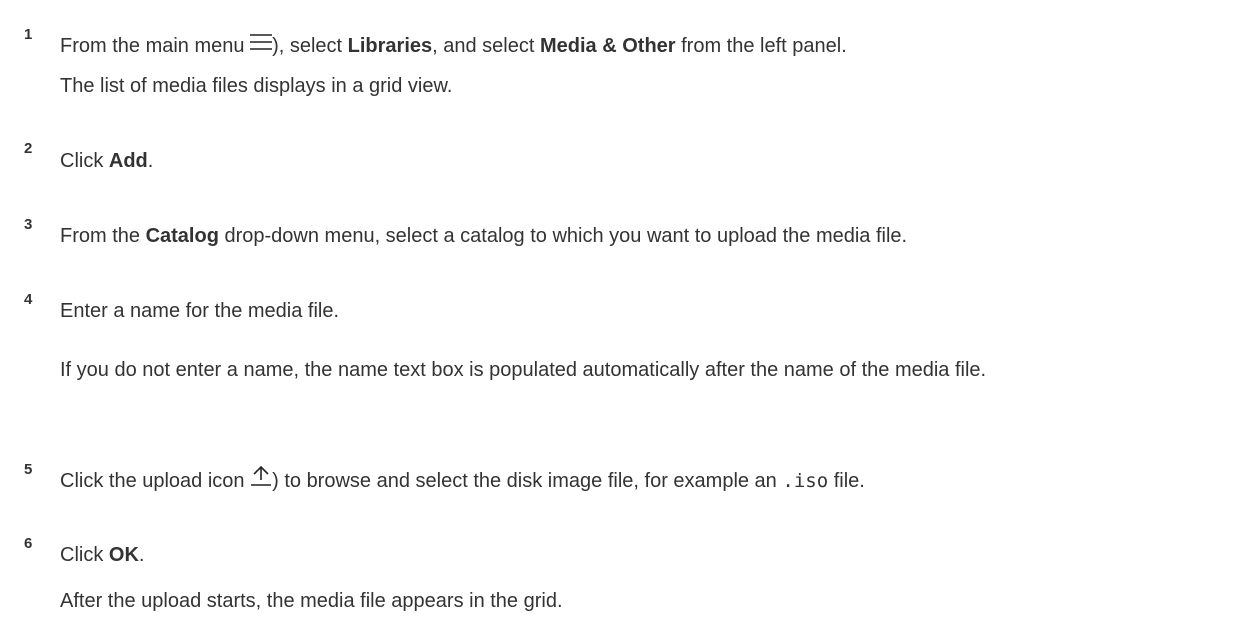  What do you see at coordinates (123, 555) in the screenshot?
I see `ok-label: OK` at bounding box center [123, 555].